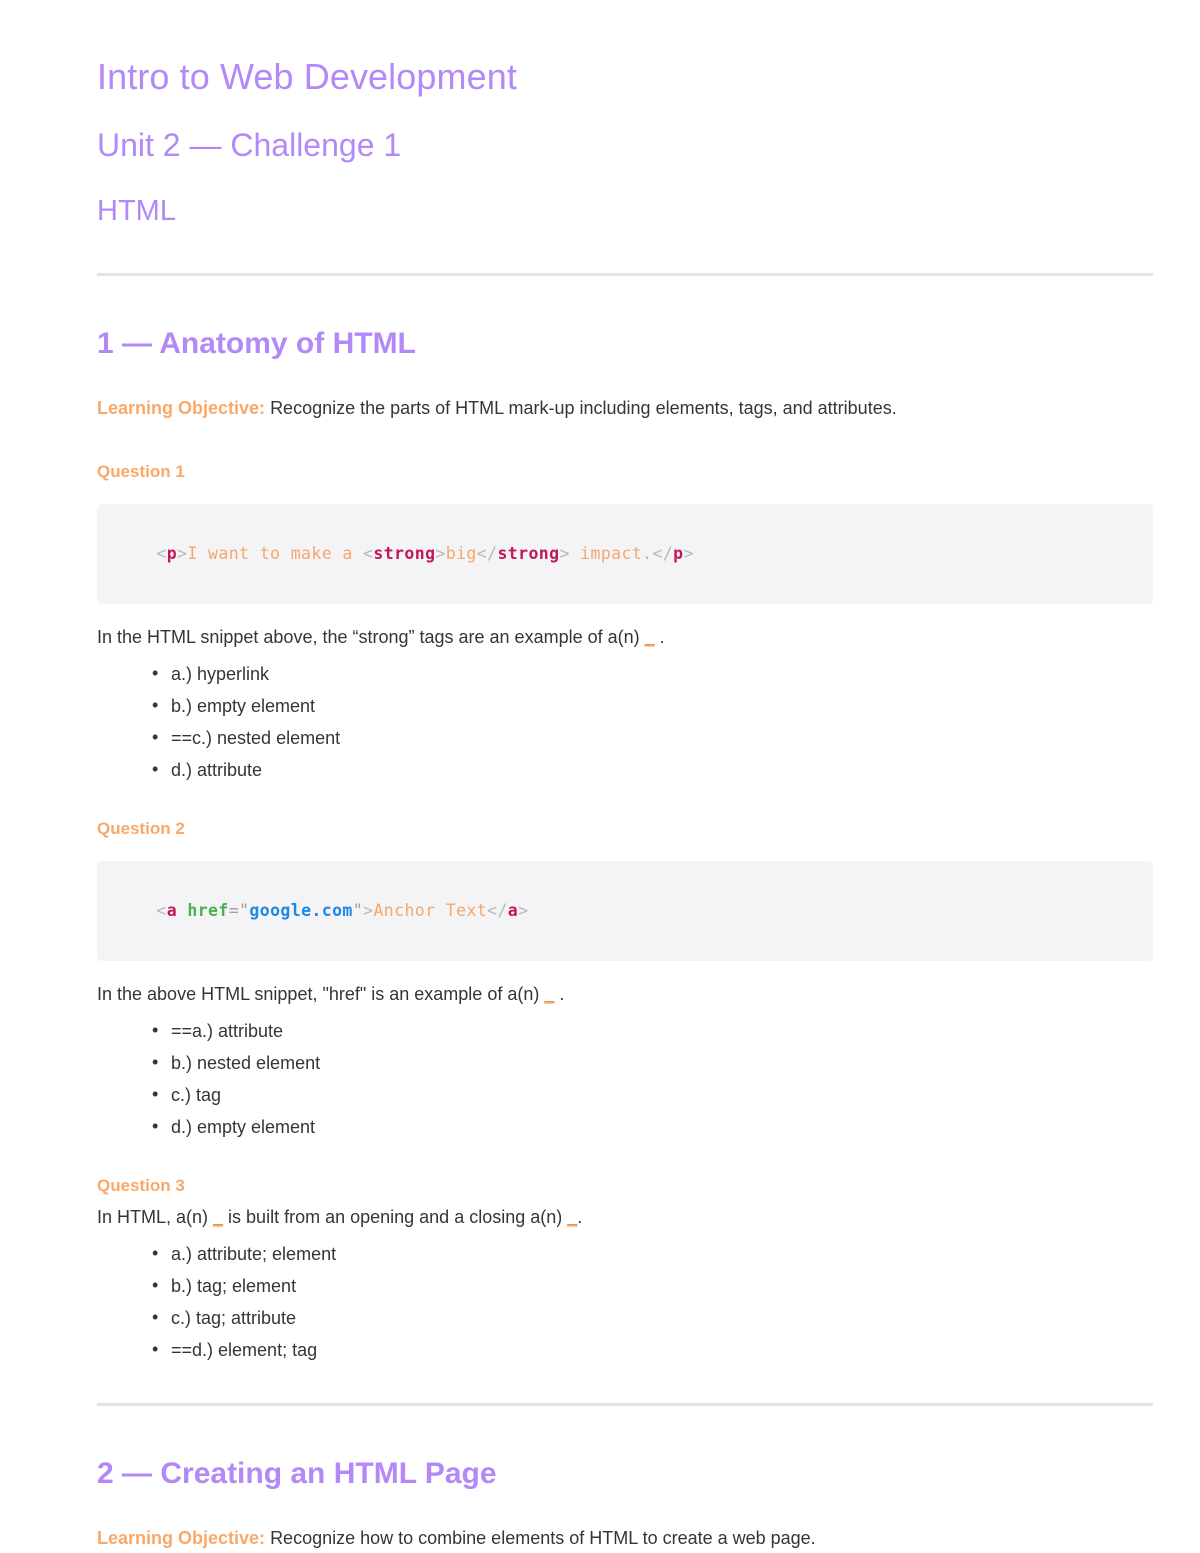 This screenshot has height=1553, width=1200. Describe the element at coordinates (625, 1405) in the screenshot. I see `section-divider-bottom` at that location.